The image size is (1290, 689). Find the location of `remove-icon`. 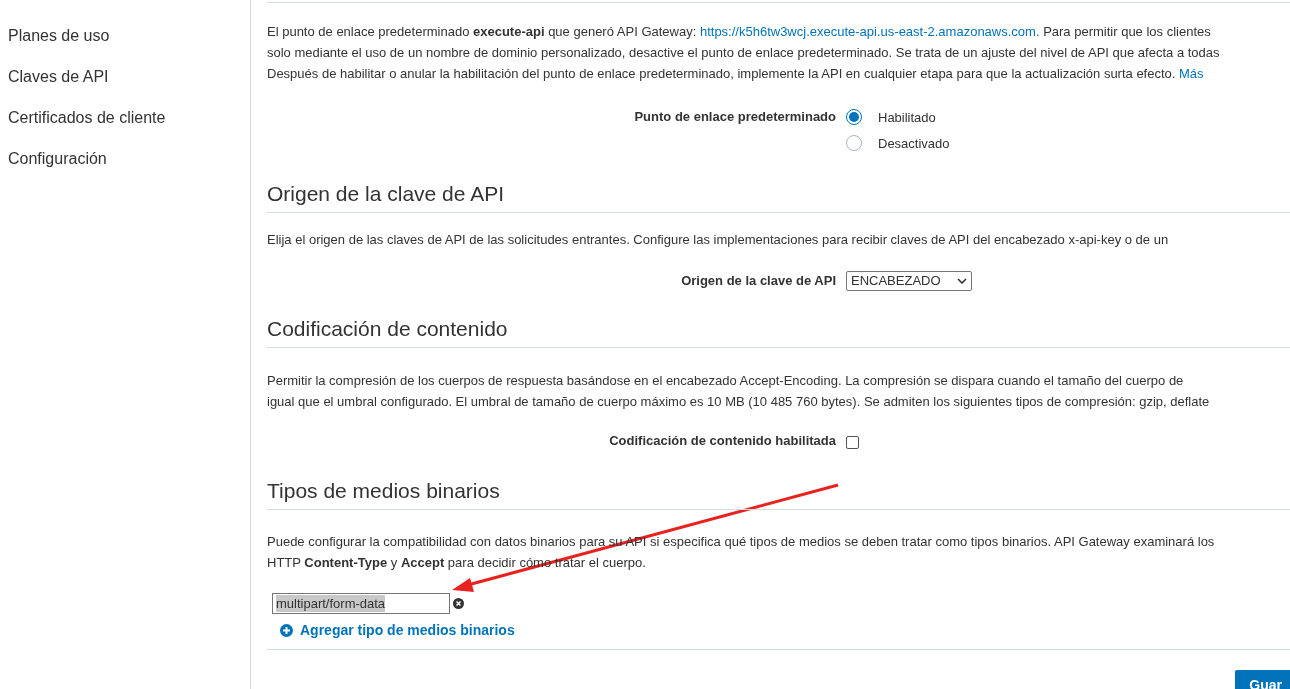

remove-icon is located at coordinates (458, 603).